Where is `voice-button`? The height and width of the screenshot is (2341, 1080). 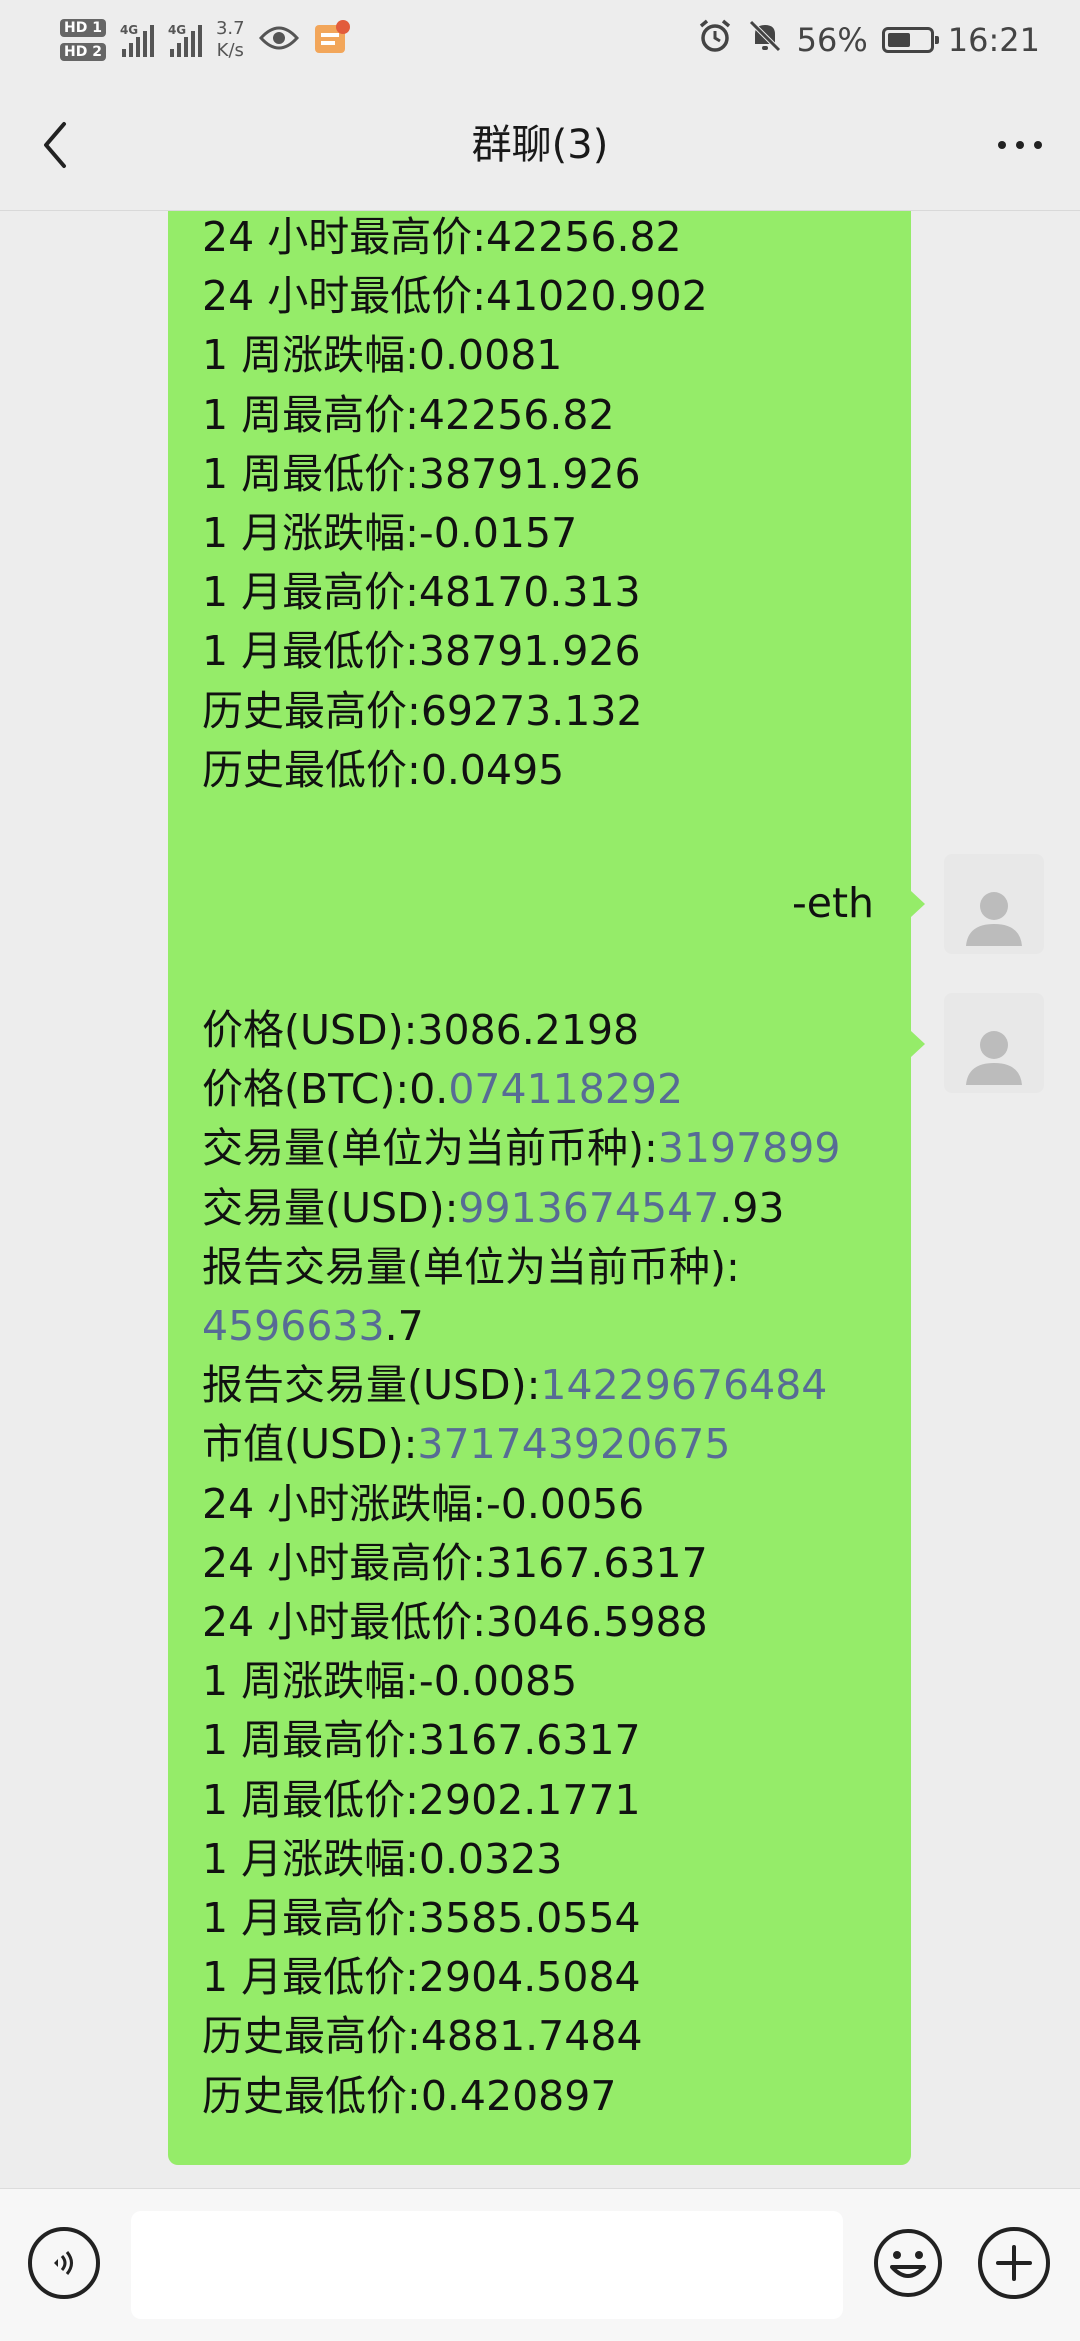
voice-button is located at coordinates (64, 2263).